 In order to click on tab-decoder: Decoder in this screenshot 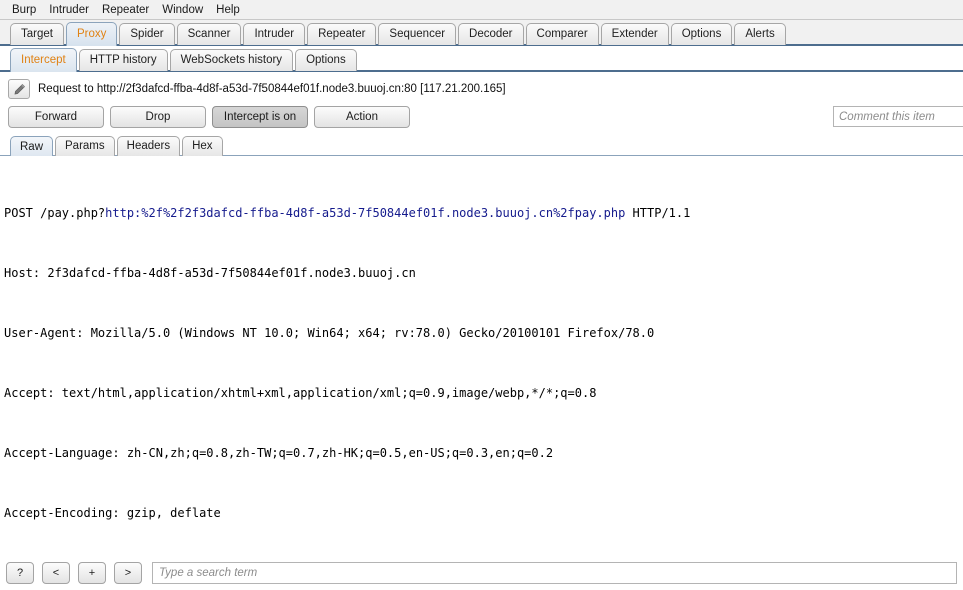, I will do `click(491, 34)`.